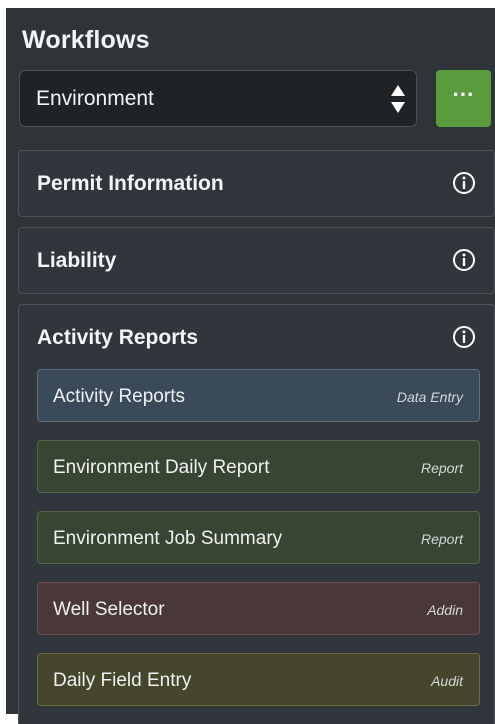 This screenshot has width=495, height=724. What do you see at coordinates (118, 337) in the screenshot?
I see `section-title: Activity Reports` at bounding box center [118, 337].